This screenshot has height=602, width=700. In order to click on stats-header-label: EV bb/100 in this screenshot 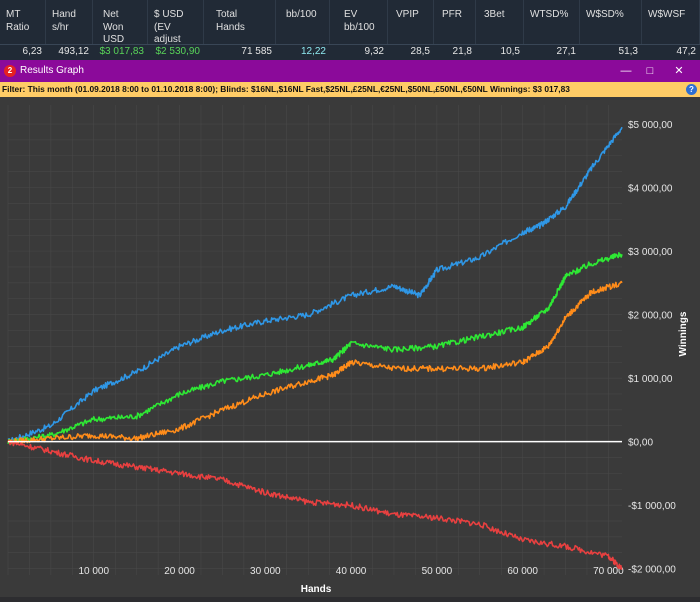, I will do `click(359, 21)`.